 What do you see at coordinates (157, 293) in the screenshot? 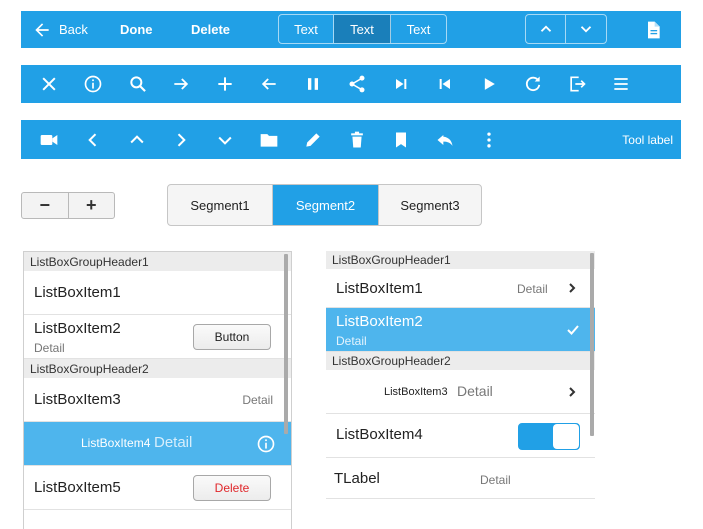
I see `list-item-1: ListBoxItem1` at bounding box center [157, 293].